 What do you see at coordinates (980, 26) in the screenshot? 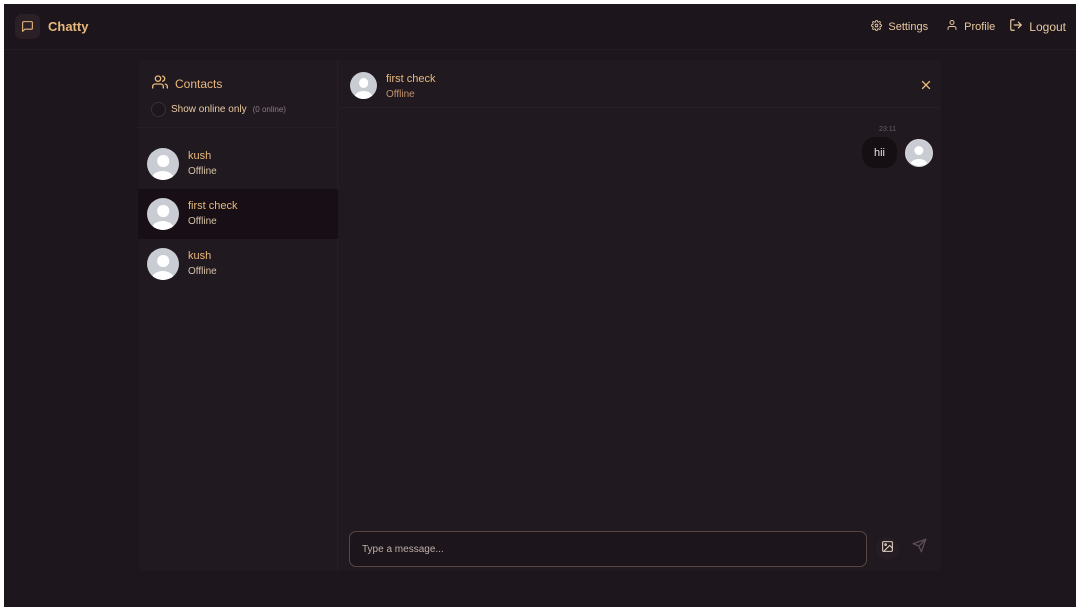
I see `profile-label: Profile` at bounding box center [980, 26].